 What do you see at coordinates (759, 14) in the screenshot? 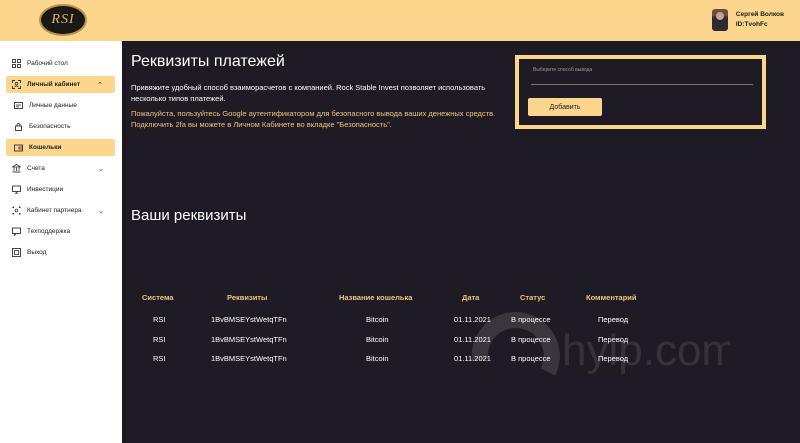
I see `user-name: Сергей Волков` at bounding box center [759, 14].